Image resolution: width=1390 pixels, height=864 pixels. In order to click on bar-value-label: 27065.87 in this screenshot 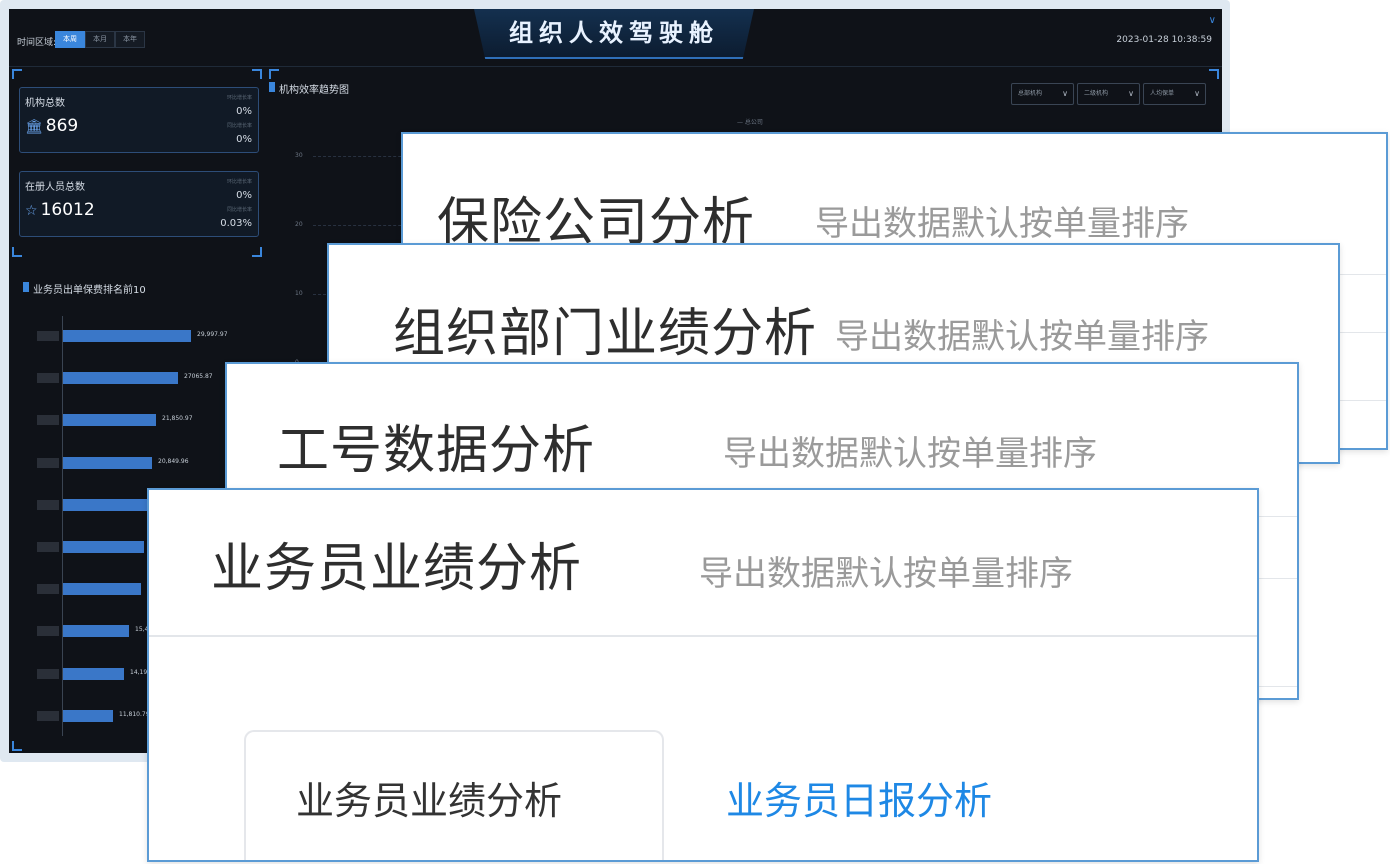, I will do `click(198, 377)`.